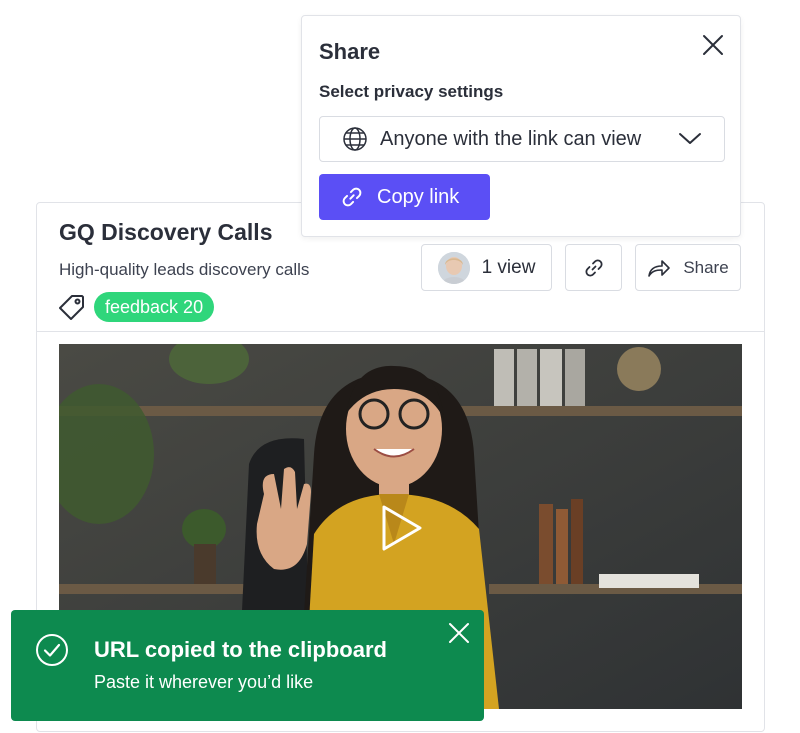 The height and width of the screenshot is (733, 800). I want to click on popover-title: Share, so click(350, 51).